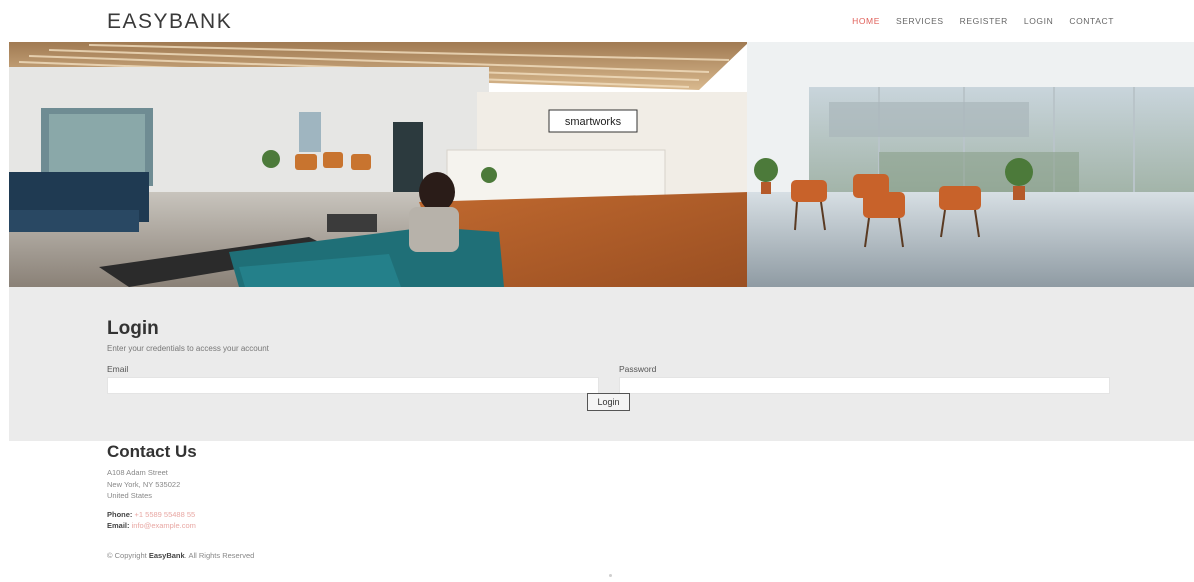 This screenshot has width=1194, height=582. What do you see at coordinates (610, 575) in the screenshot?
I see `bottom-indicator` at bounding box center [610, 575].